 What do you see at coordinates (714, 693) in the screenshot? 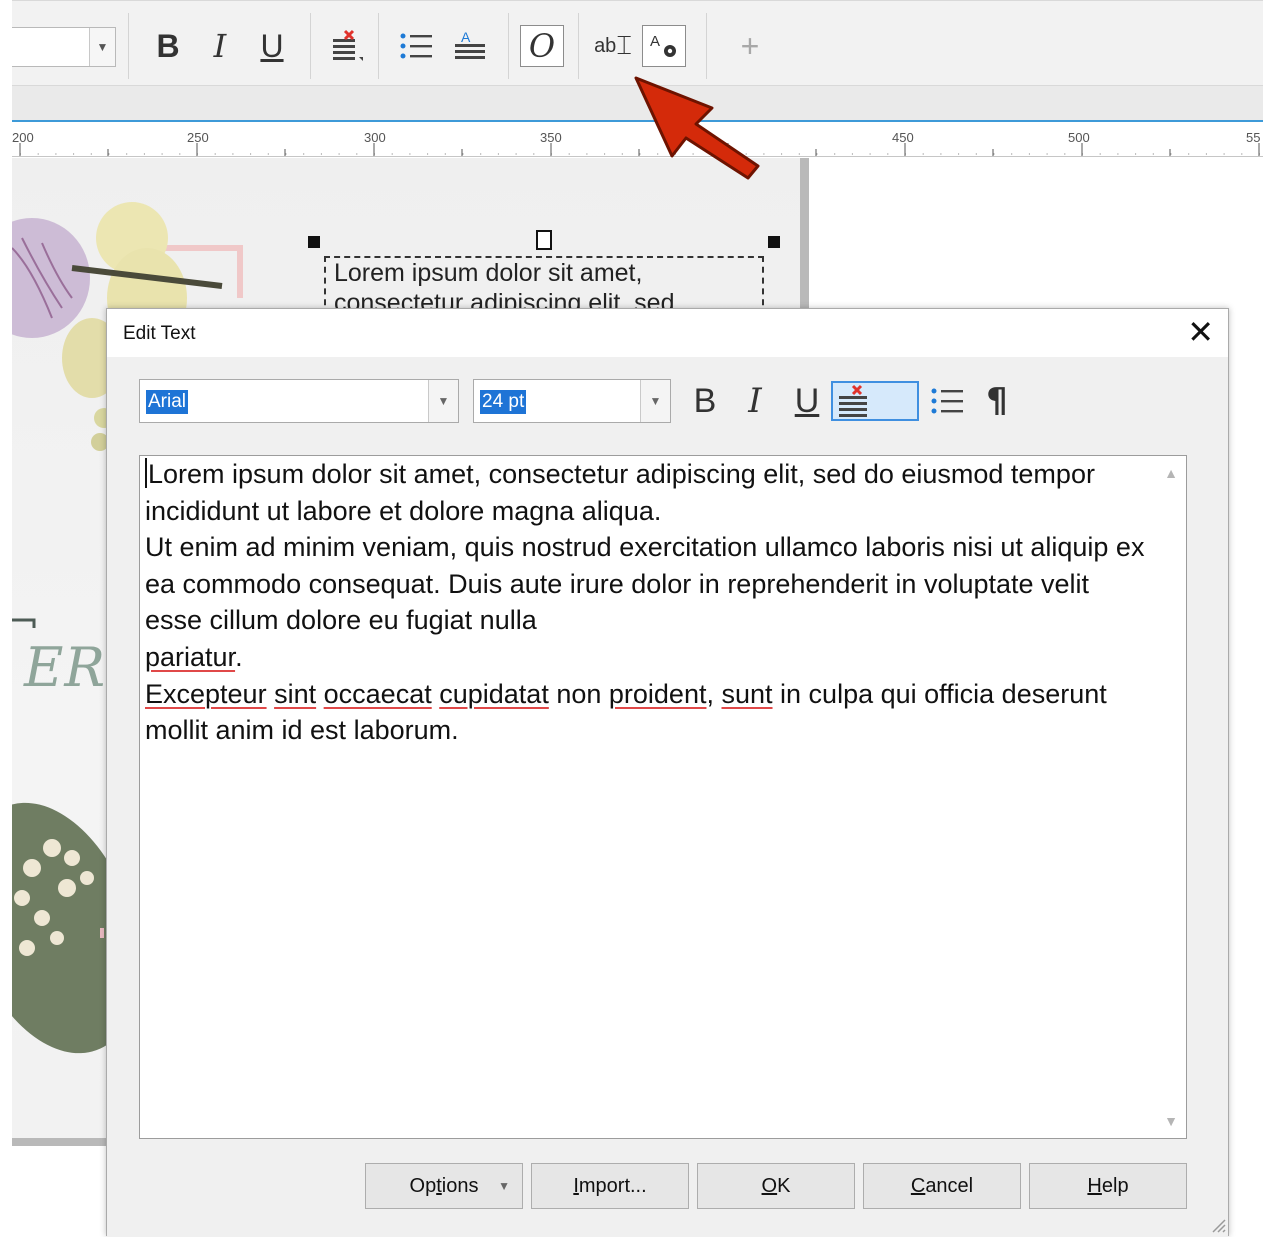
I see `paragraph-text: ,` at bounding box center [714, 693].